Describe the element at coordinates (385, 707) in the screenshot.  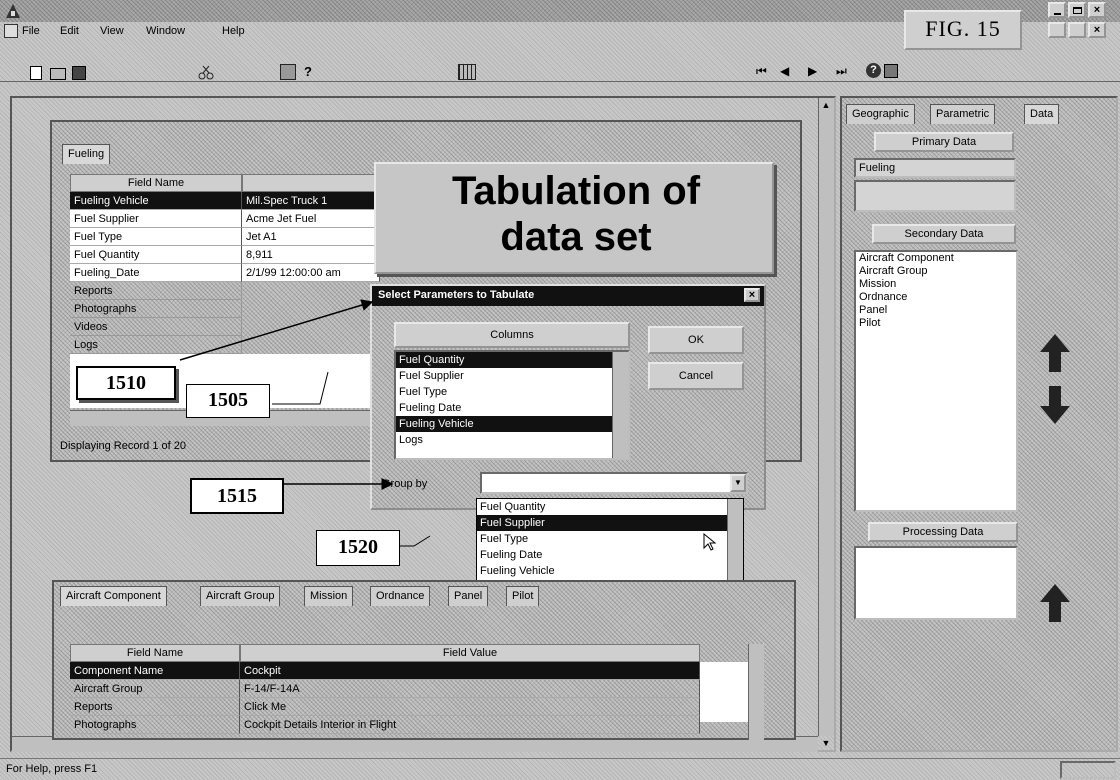
I see `table-row: Reports Click Me` at that location.